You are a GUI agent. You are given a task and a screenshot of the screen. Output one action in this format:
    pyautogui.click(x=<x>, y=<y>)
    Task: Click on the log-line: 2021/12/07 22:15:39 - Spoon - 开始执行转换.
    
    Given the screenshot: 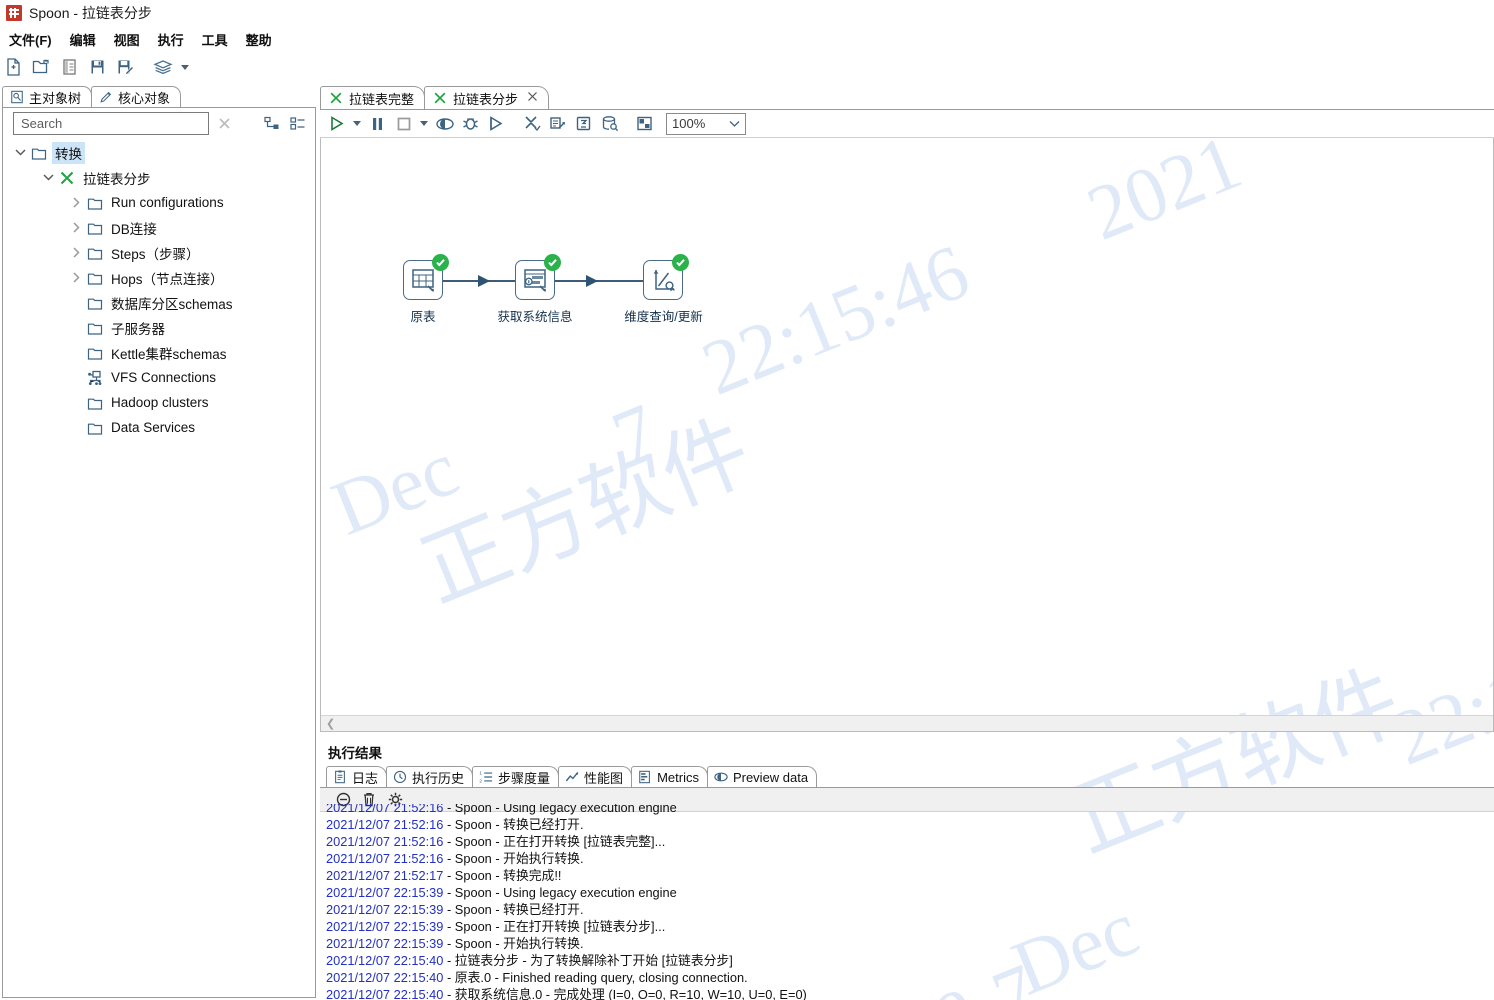 What is the action you would take?
    pyautogui.click(x=909, y=943)
    